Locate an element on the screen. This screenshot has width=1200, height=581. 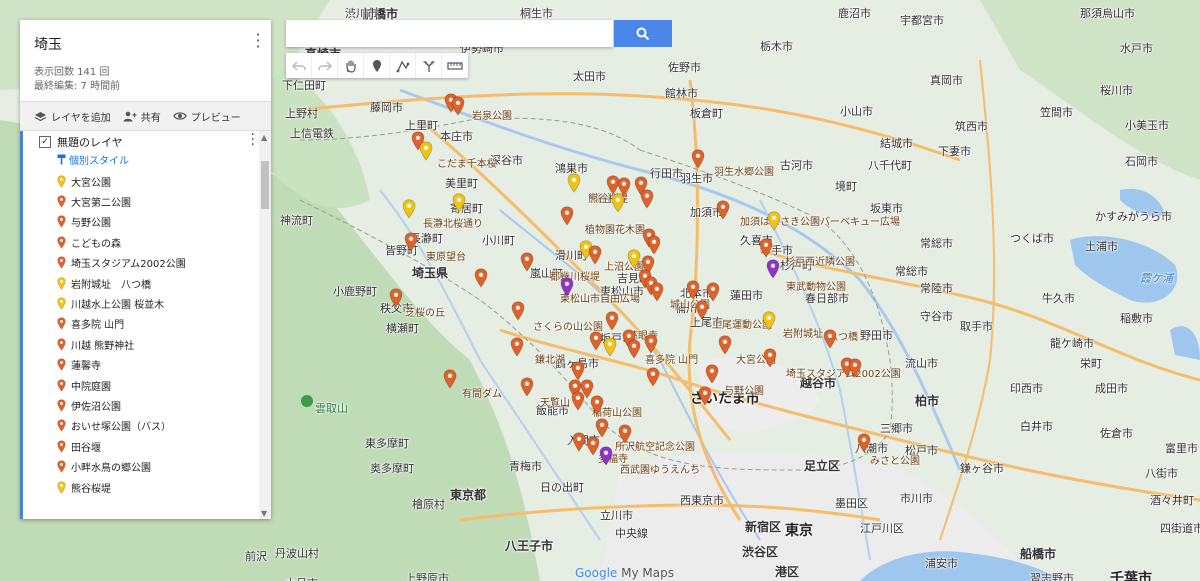
share-button: 共有 is located at coordinates (142, 116).